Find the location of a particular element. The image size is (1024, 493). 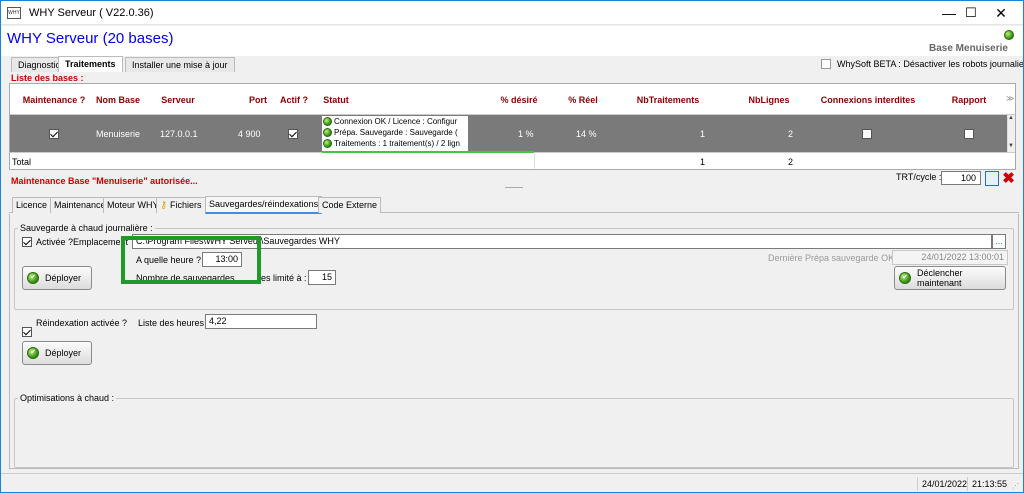

highlight-box is located at coordinates (191, 260).